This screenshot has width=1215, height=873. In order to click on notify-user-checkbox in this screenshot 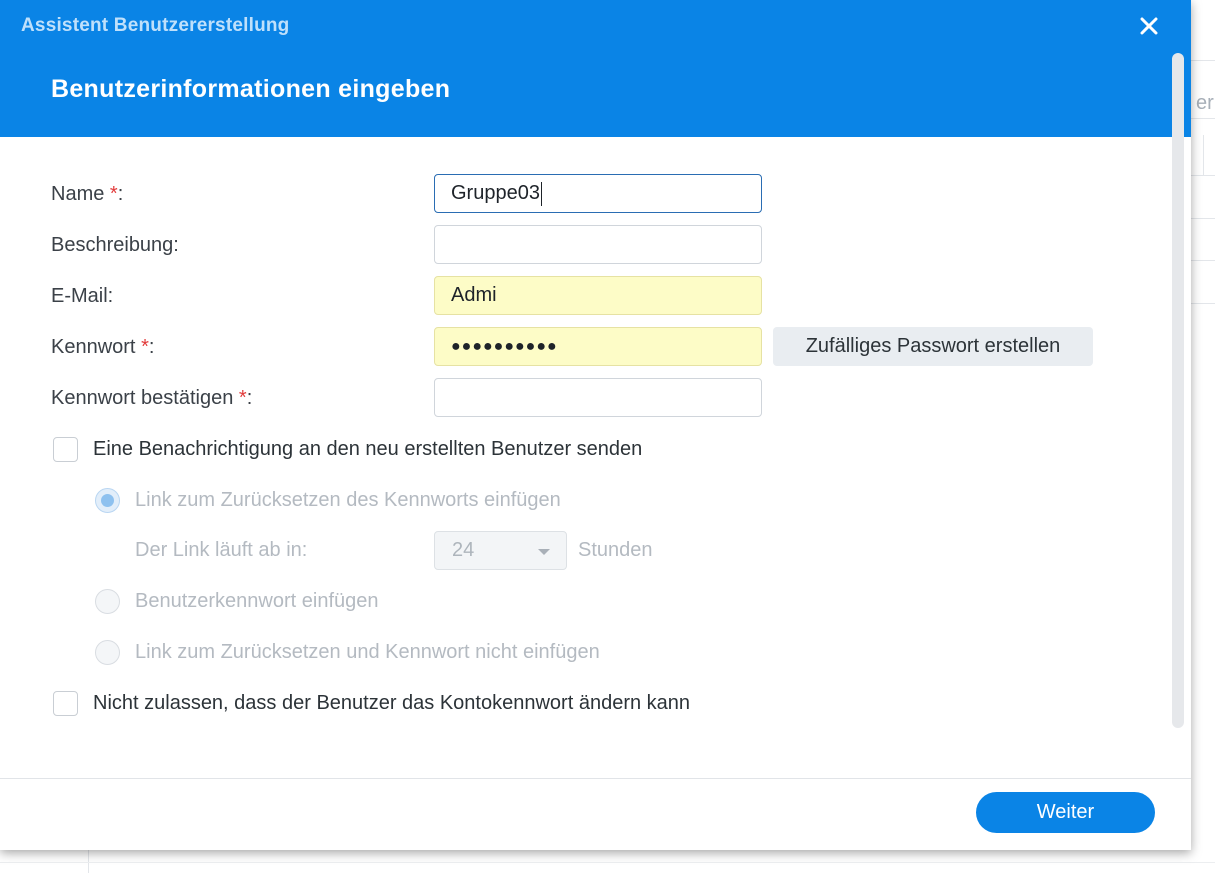, I will do `click(65, 449)`.